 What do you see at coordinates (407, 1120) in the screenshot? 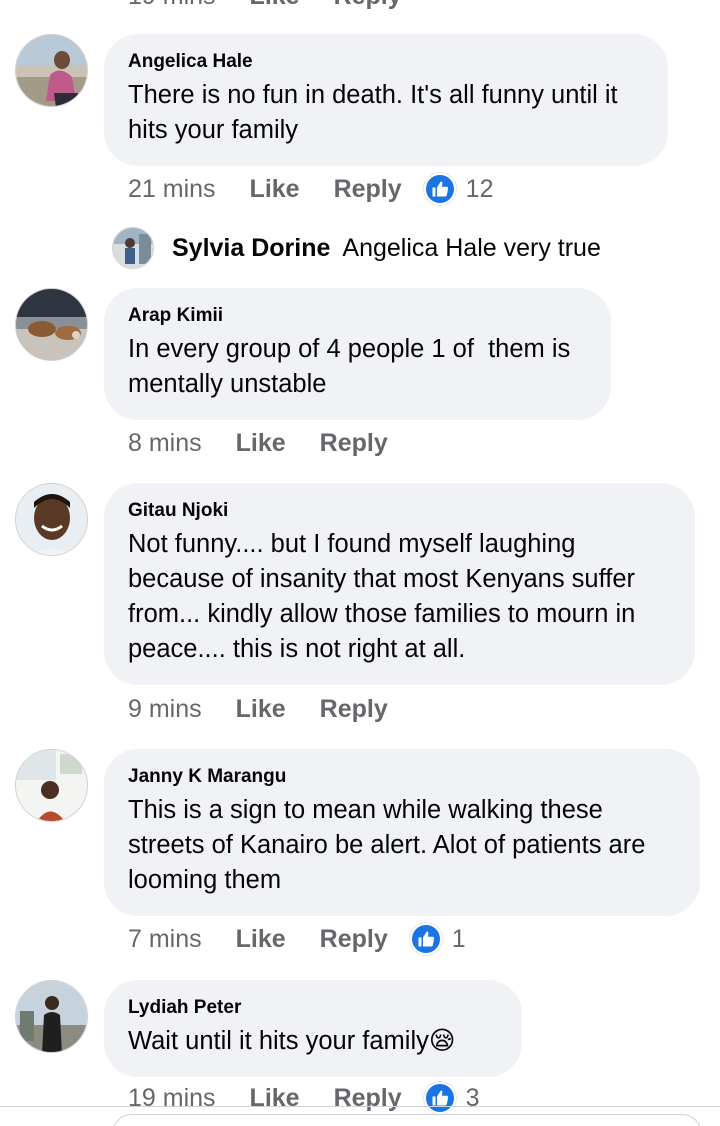
I see `comment-input` at bounding box center [407, 1120].